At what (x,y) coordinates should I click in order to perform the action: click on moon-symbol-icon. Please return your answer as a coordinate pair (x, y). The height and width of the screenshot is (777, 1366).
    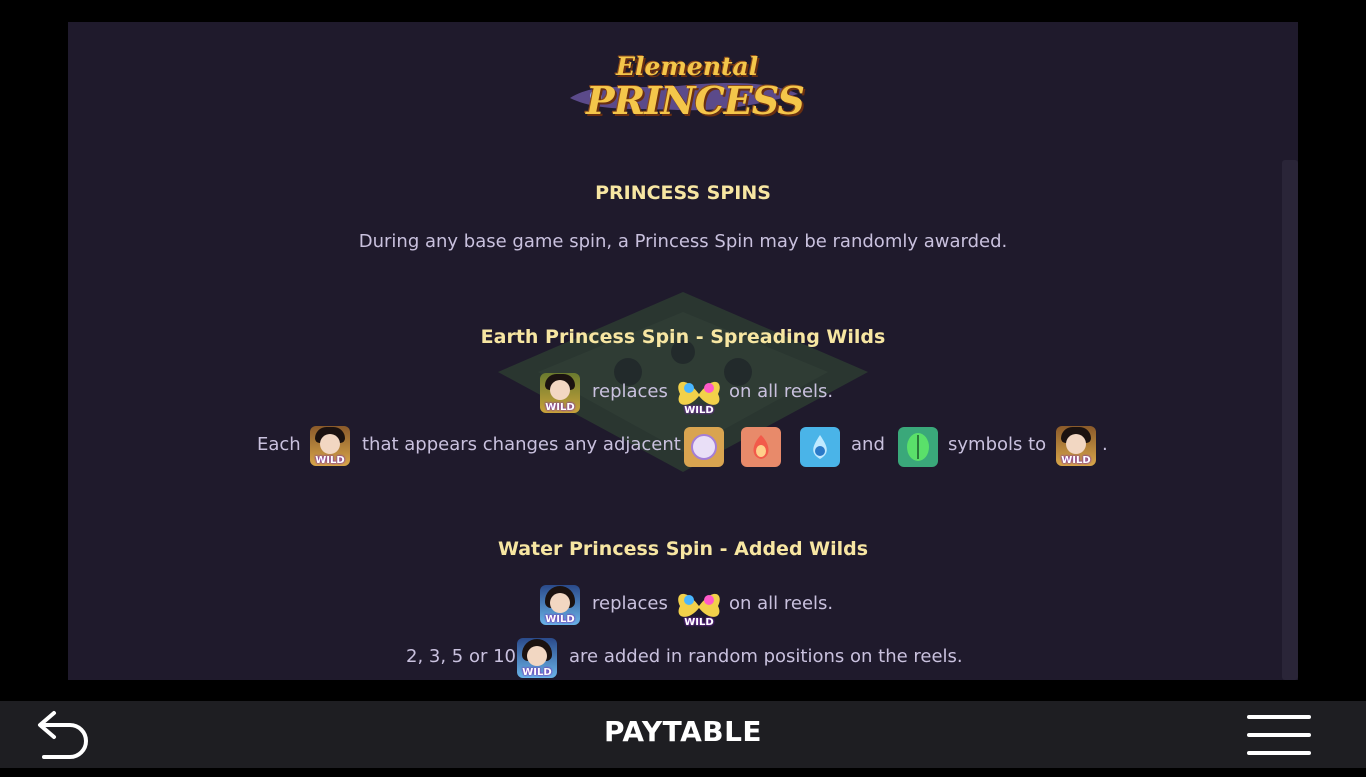
    Looking at the image, I should click on (704, 447).